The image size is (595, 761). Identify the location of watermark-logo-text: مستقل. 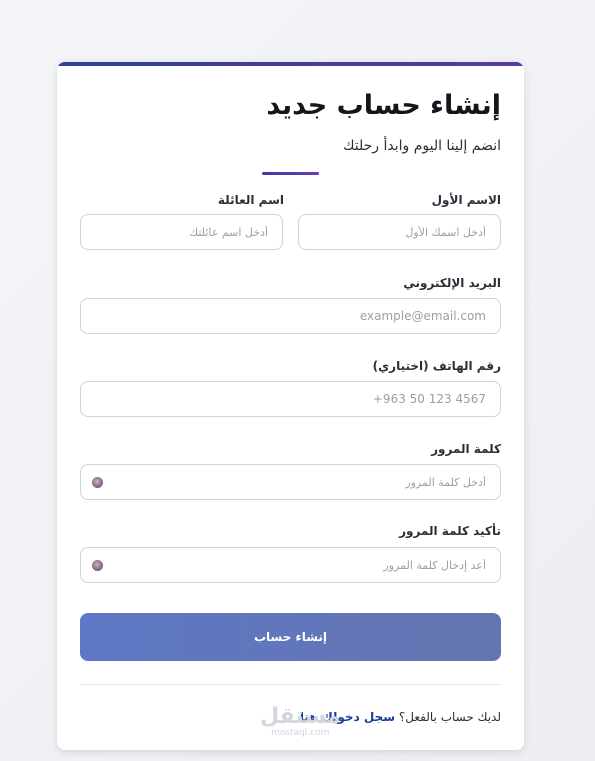
(300, 716).